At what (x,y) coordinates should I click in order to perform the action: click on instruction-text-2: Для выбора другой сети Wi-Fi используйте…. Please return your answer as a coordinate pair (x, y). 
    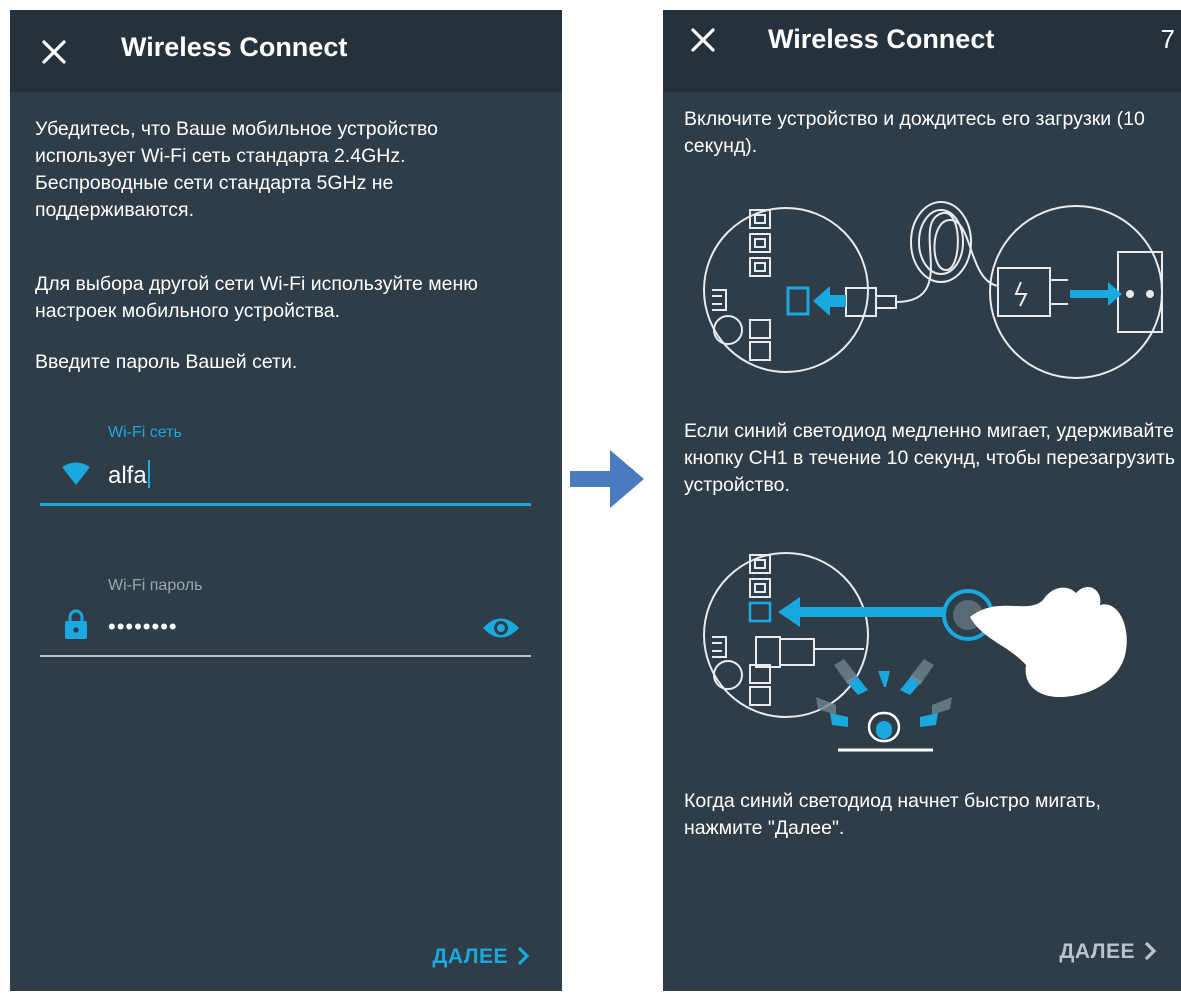
    Looking at the image, I should click on (256, 297).